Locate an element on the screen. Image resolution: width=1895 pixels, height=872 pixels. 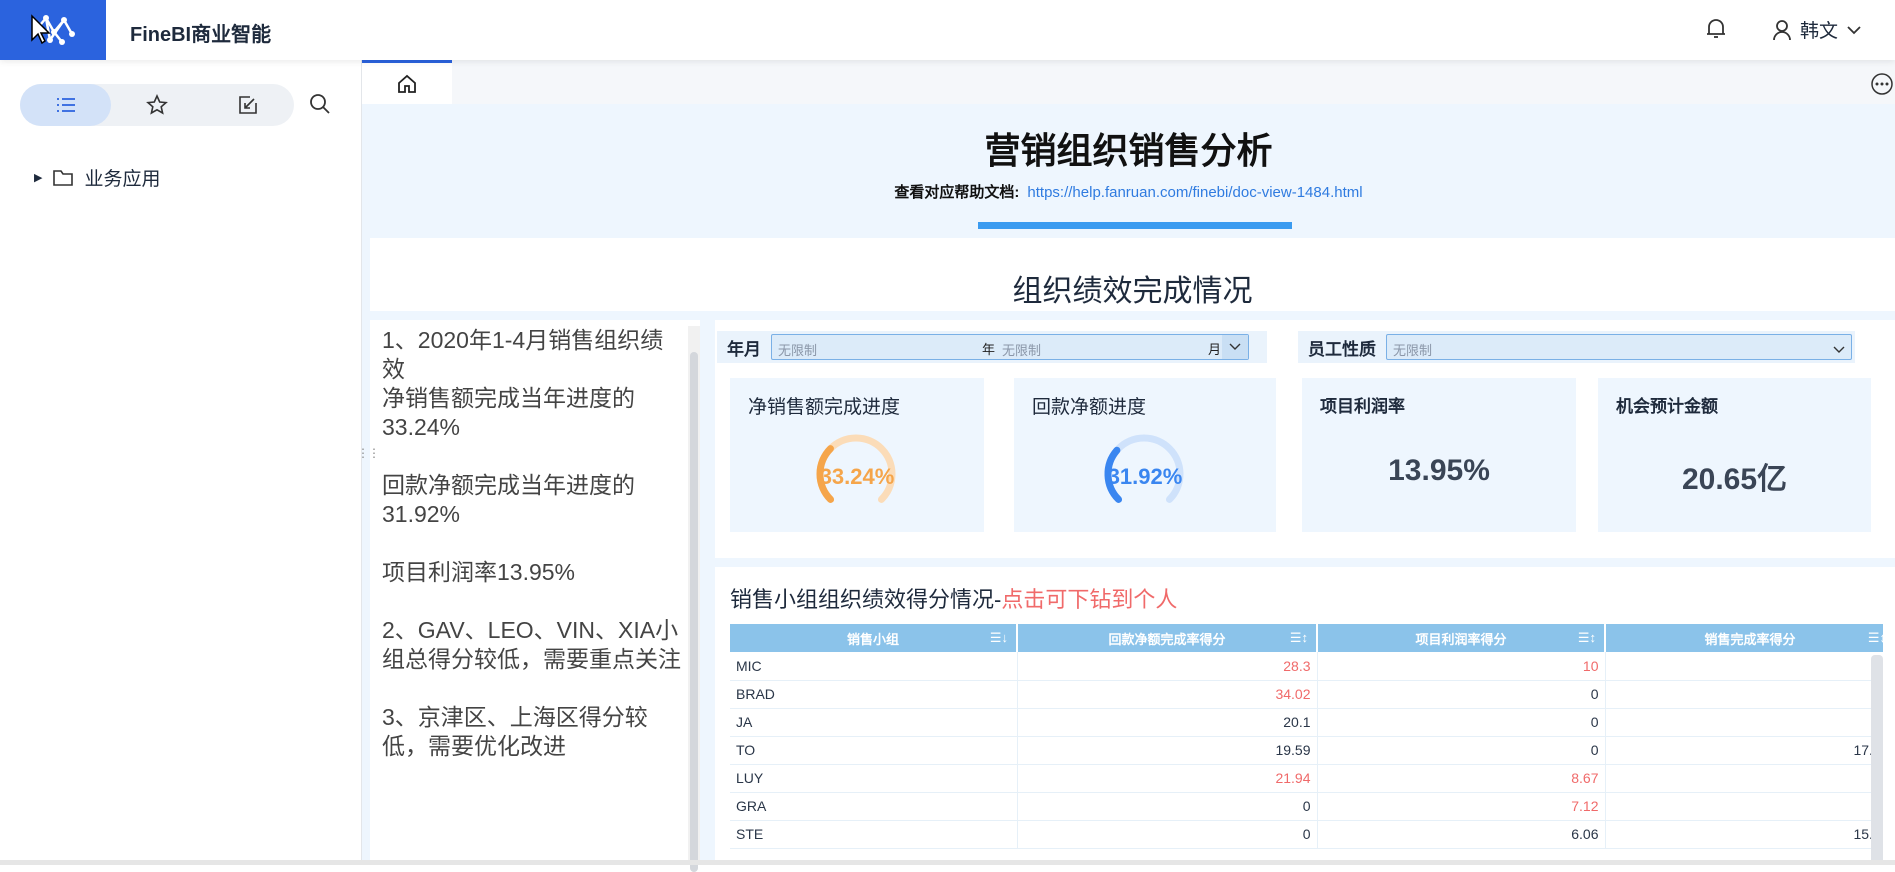
user-menu: 韩文 is located at coordinates (1817, 29).